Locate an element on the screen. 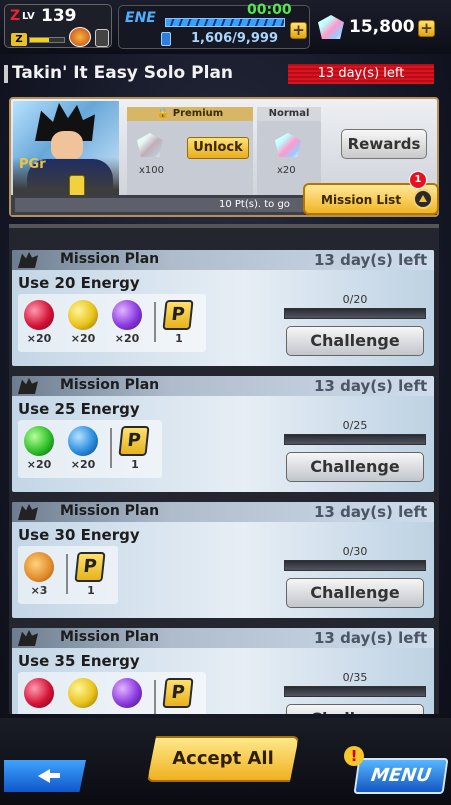  back-button is located at coordinates (45, 776).